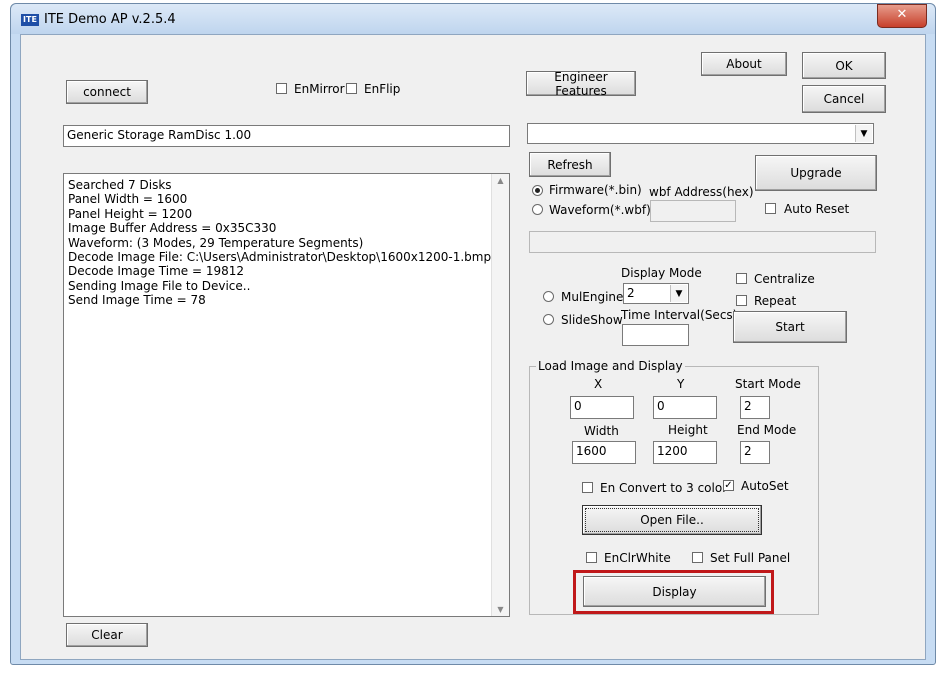 Image resolution: width=952 pixels, height=676 pixels. What do you see at coordinates (770, 208) in the screenshot?
I see `auto-reset-checkbox` at bounding box center [770, 208].